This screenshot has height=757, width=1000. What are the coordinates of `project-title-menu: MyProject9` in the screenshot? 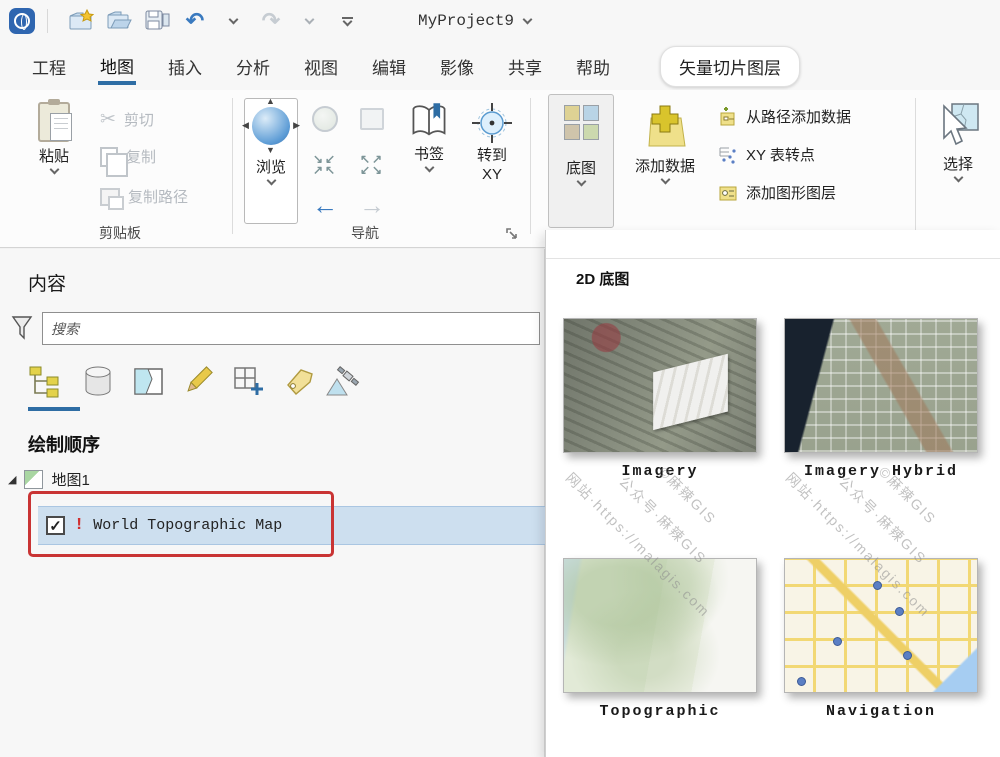 It's located at (475, 21).